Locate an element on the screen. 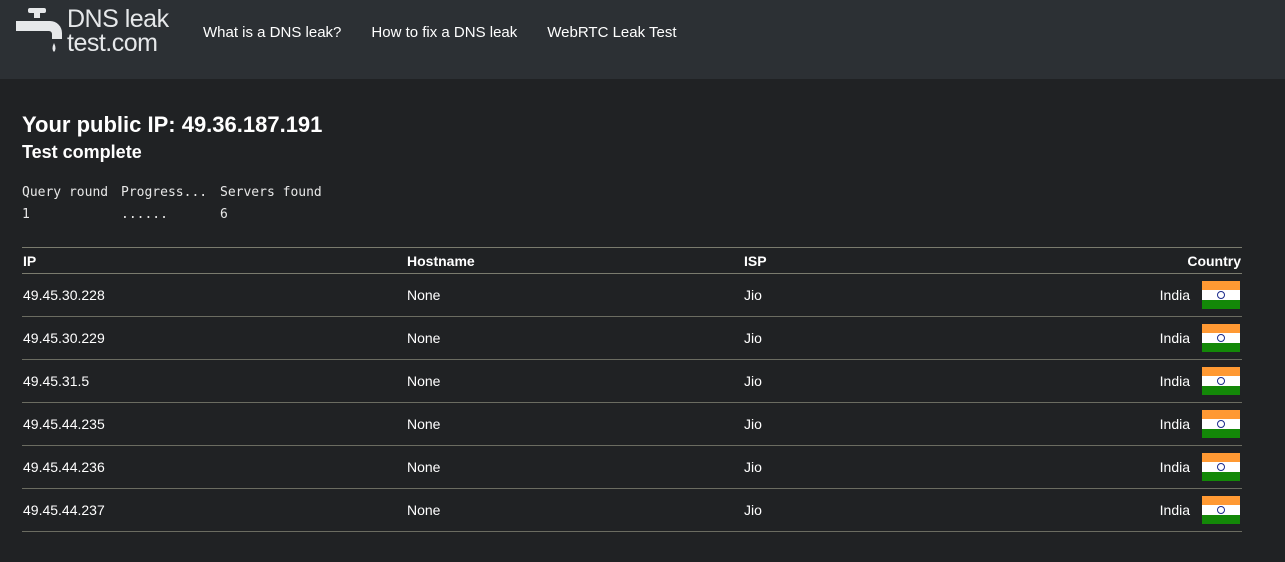 The height and width of the screenshot is (562, 1285). column-header-hostname: Hostname is located at coordinates (441, 260).